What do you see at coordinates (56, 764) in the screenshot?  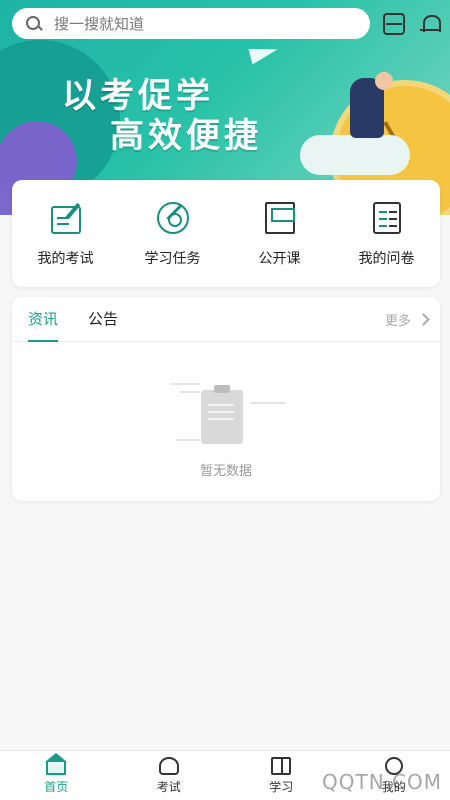 I see `home-icon` at bounding box center [56, 764].